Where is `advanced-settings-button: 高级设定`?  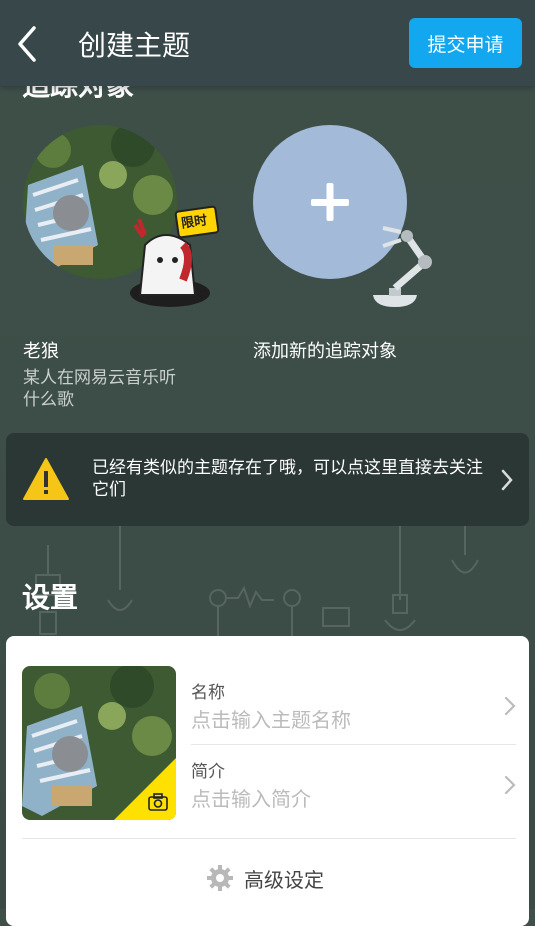
advanced-settings-button: 高级设定 is located at coordinates (265, 878).